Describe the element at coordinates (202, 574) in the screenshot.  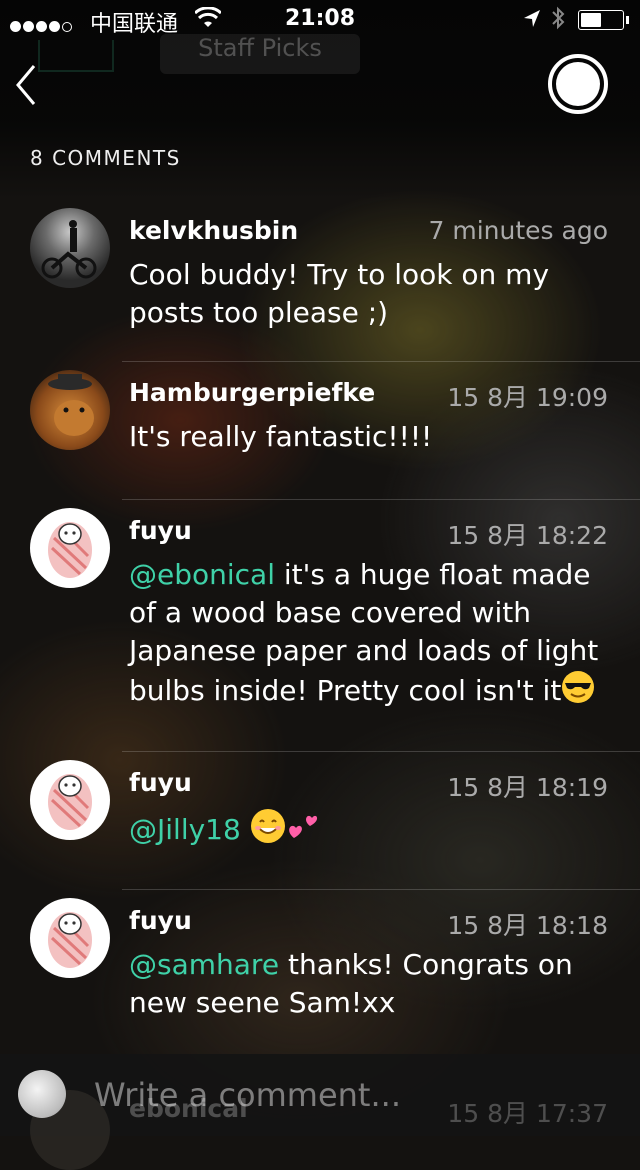
I see `mention-link: @ebonical` at that location.